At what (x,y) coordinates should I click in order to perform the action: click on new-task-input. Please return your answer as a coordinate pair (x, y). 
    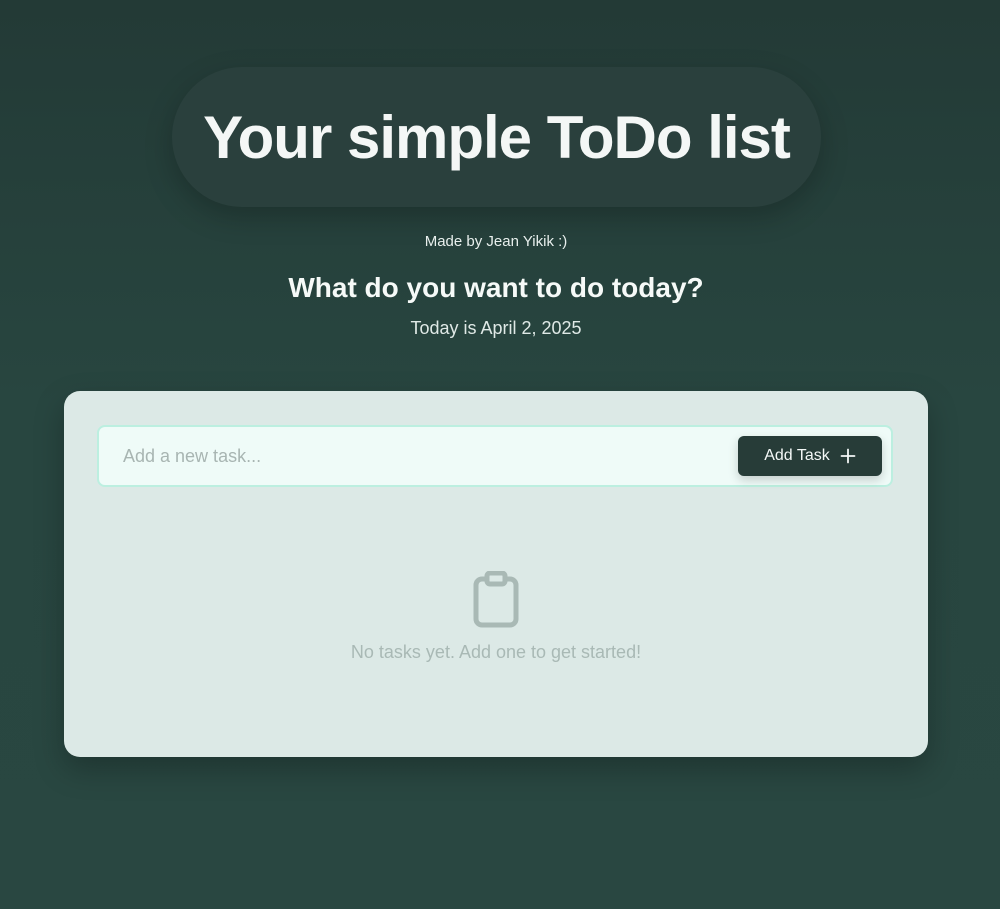
    Looking at the image, I should click on (409, 456).